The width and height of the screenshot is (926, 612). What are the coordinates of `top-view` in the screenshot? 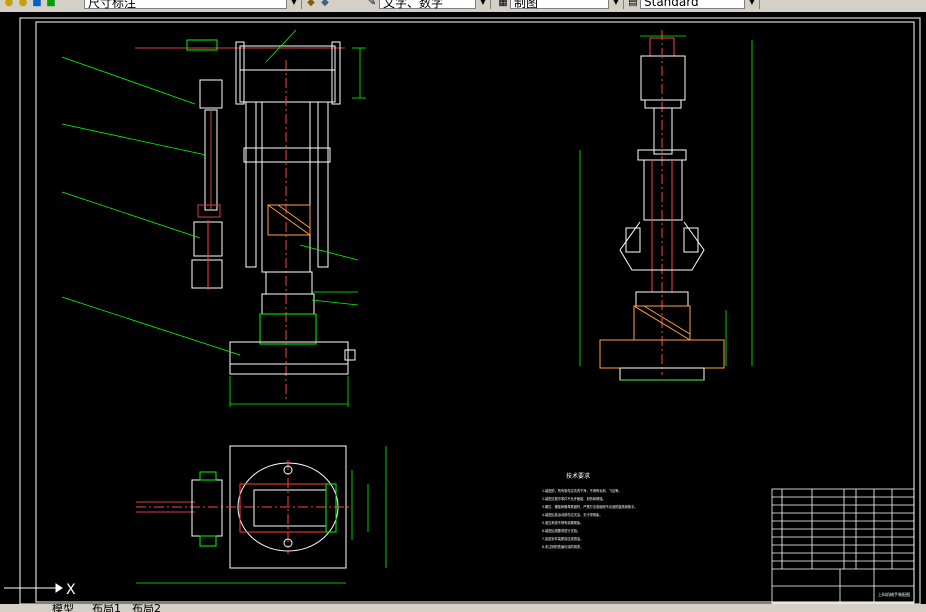 It's located at (244, 507).